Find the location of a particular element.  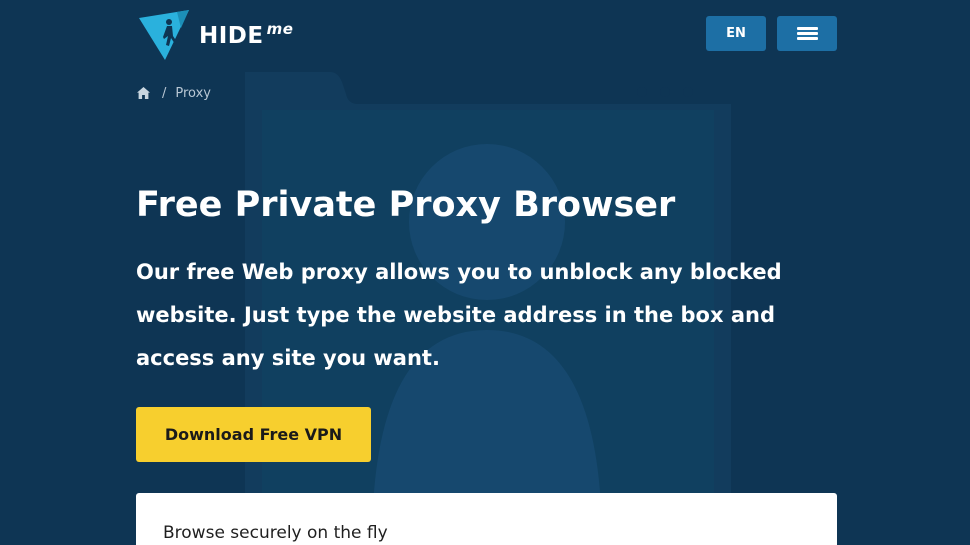

language-label: EN is located at coordinates (736, 33).